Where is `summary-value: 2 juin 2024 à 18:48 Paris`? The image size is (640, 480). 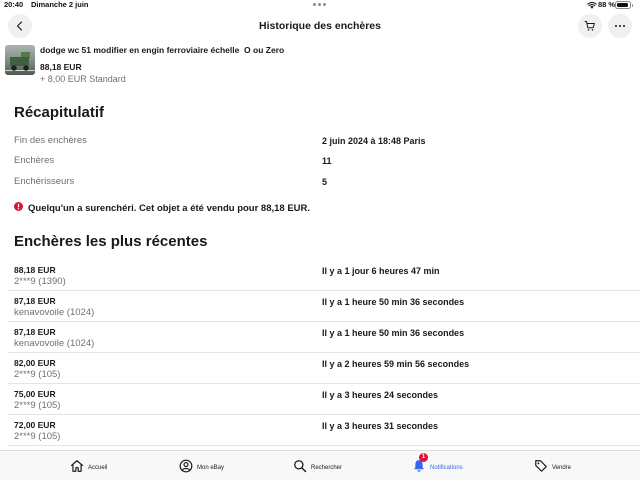
summary-value: 2 juin 2024 à 18:48 Paris is located at coordinates (374, 141).